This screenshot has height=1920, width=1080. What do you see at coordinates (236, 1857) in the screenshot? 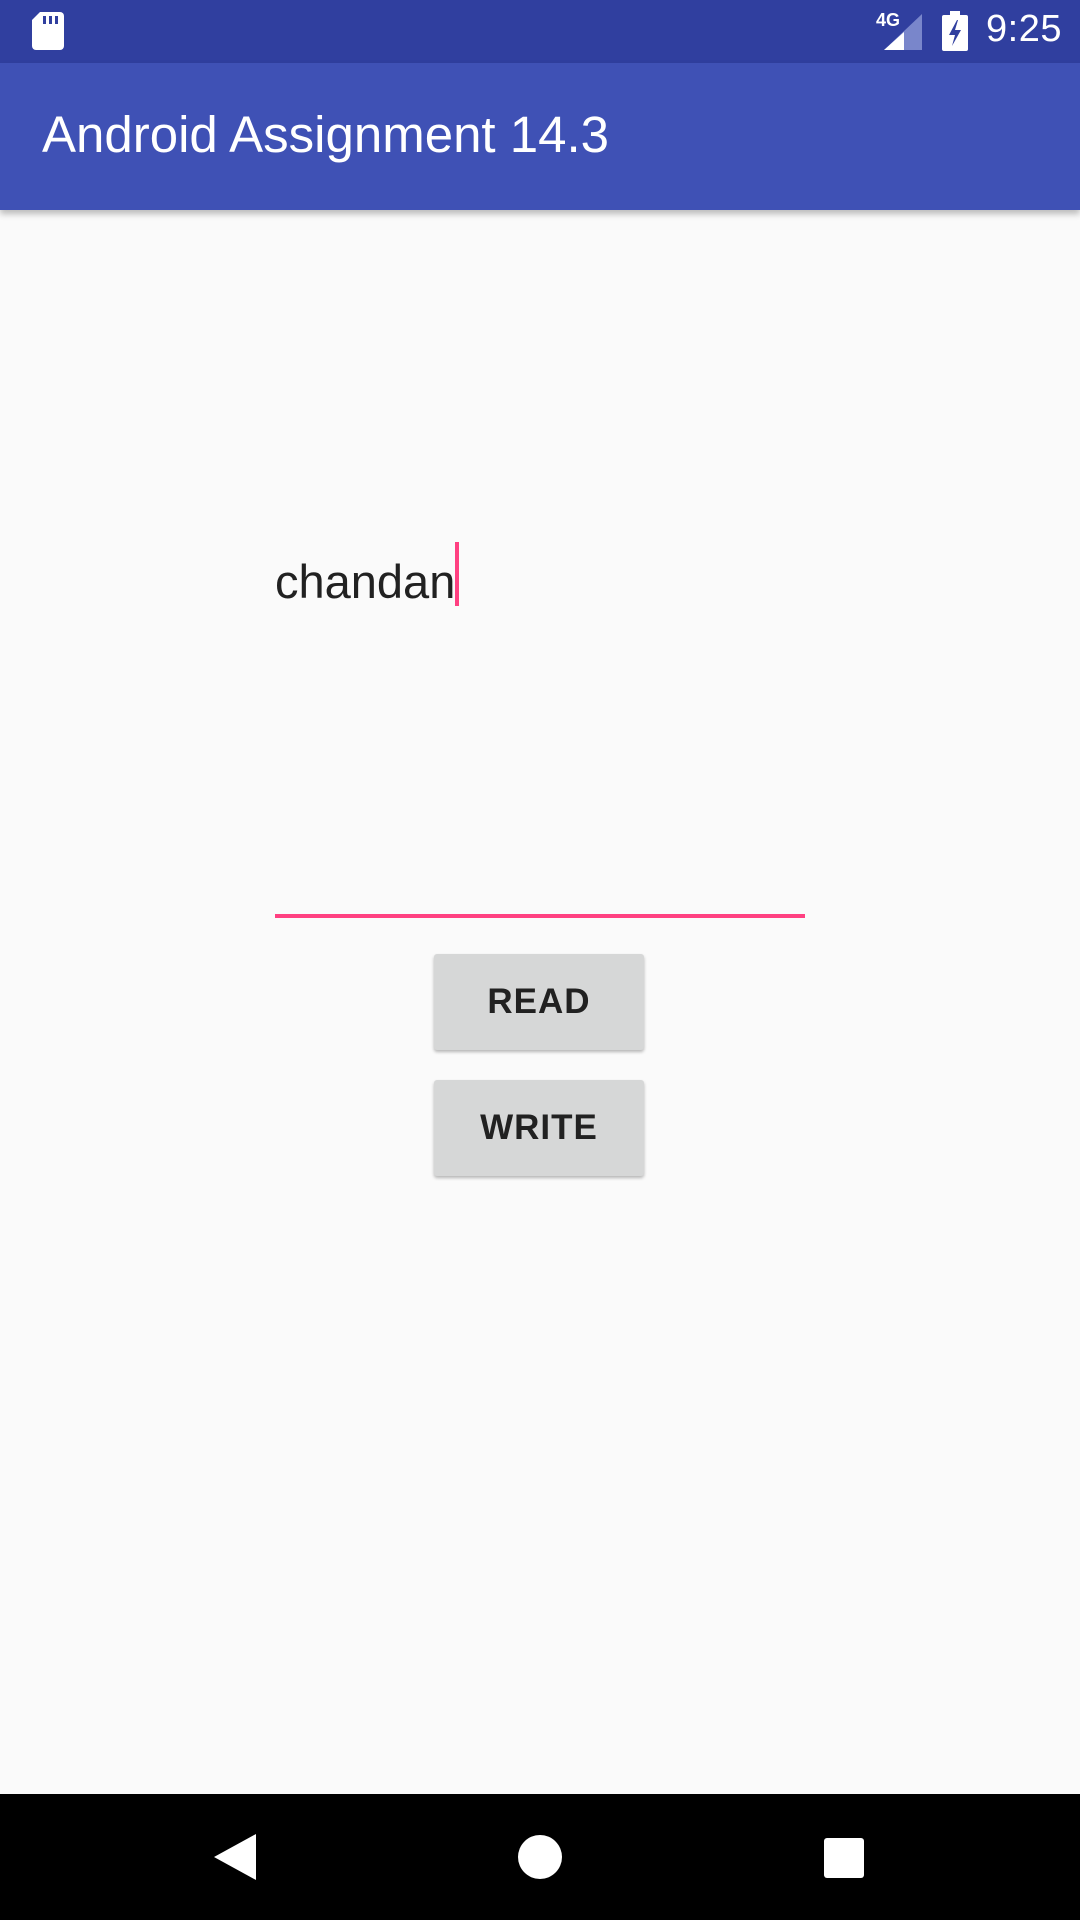
I see `back-icon` at bounding box center [236, 1857].